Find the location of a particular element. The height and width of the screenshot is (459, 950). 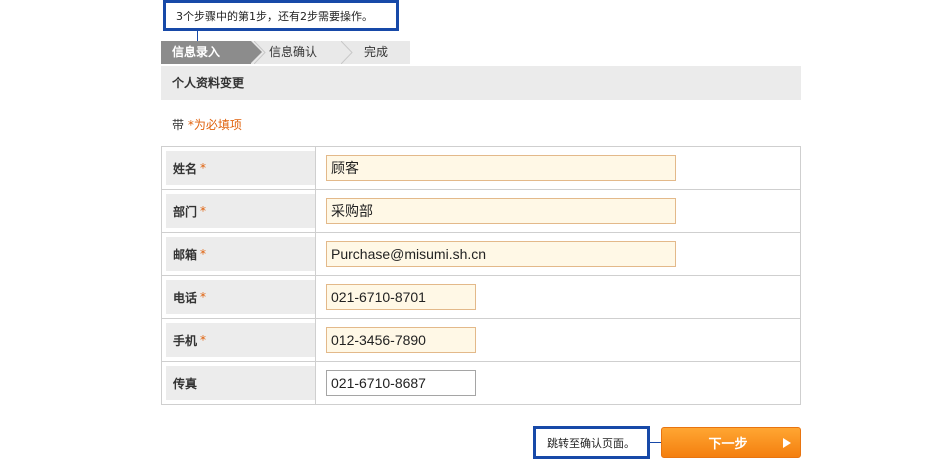

next-step-label: 下一步 is located at coordinates (728, 444).